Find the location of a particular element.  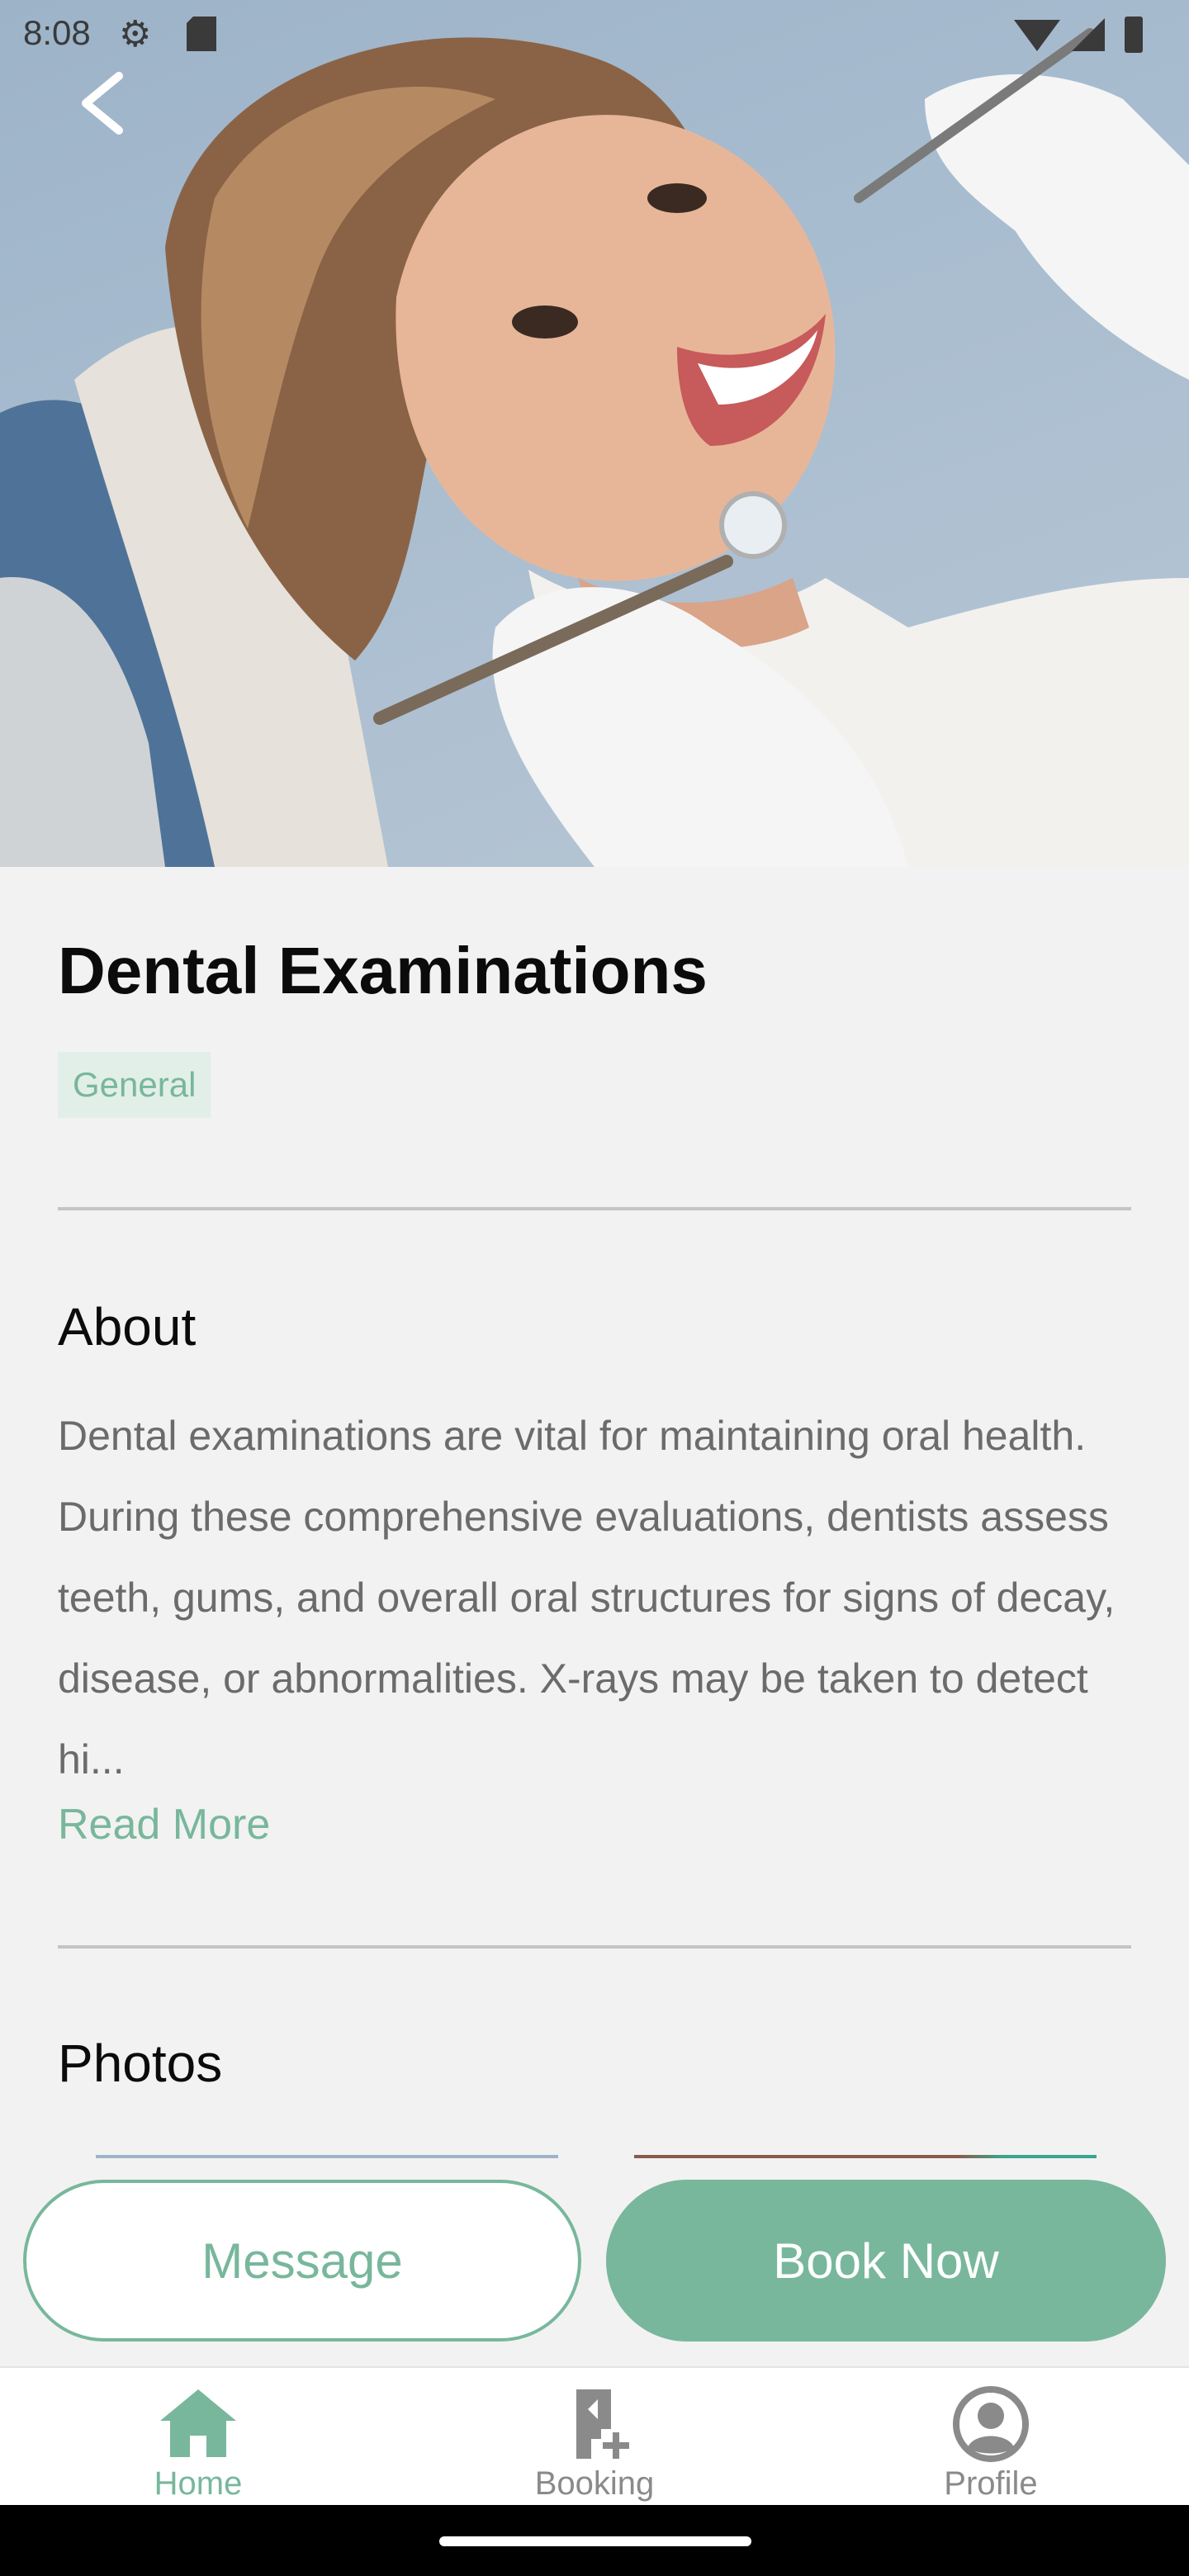

read-more-link: Read More is located at coordinates (164, 1824).